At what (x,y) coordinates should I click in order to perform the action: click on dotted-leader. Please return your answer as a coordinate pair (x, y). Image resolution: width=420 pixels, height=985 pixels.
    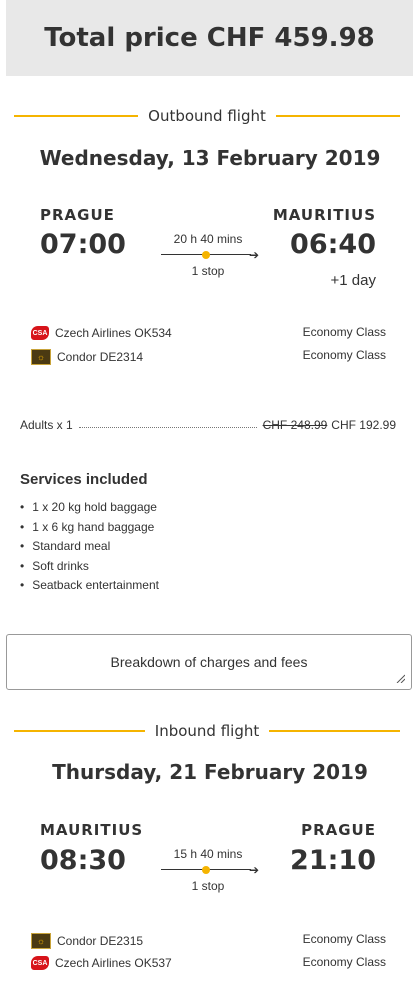
    Looking at the image, I should click on (167, 423).